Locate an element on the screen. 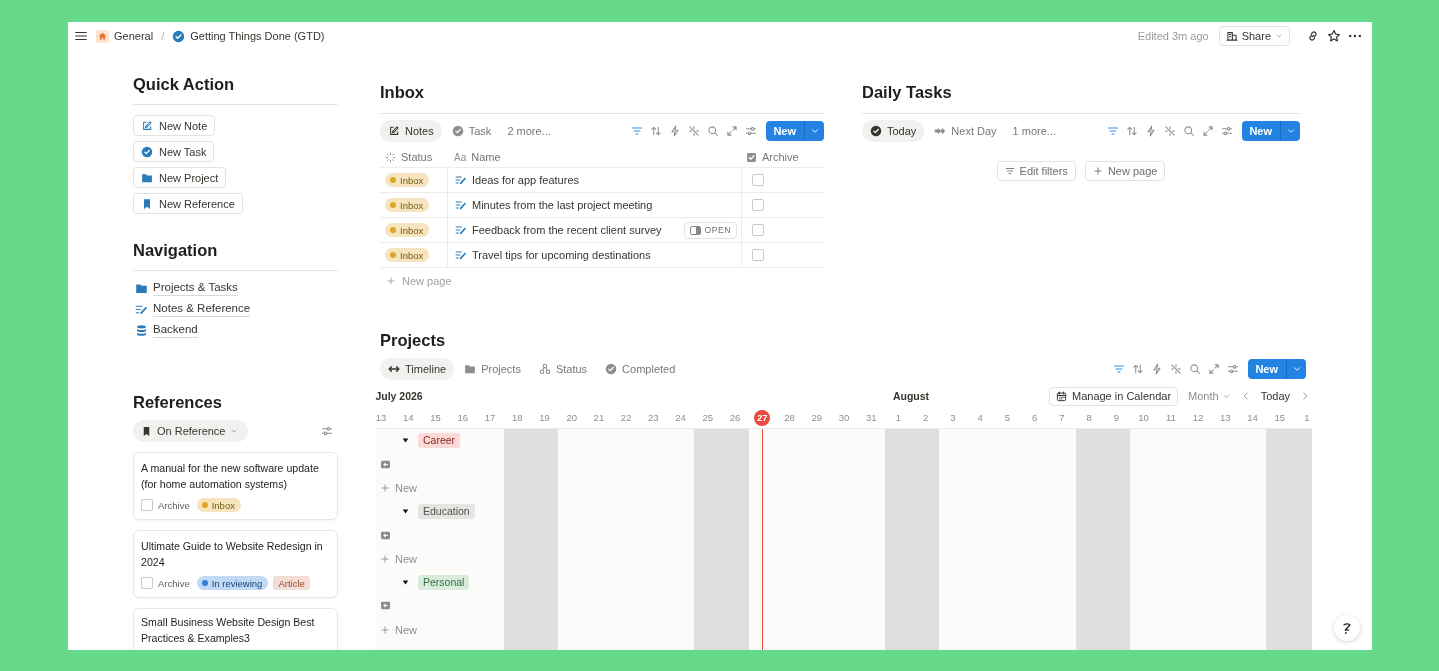 This screenshot has height=671, width=1439. help-button is located at coordinates (1347, 628).